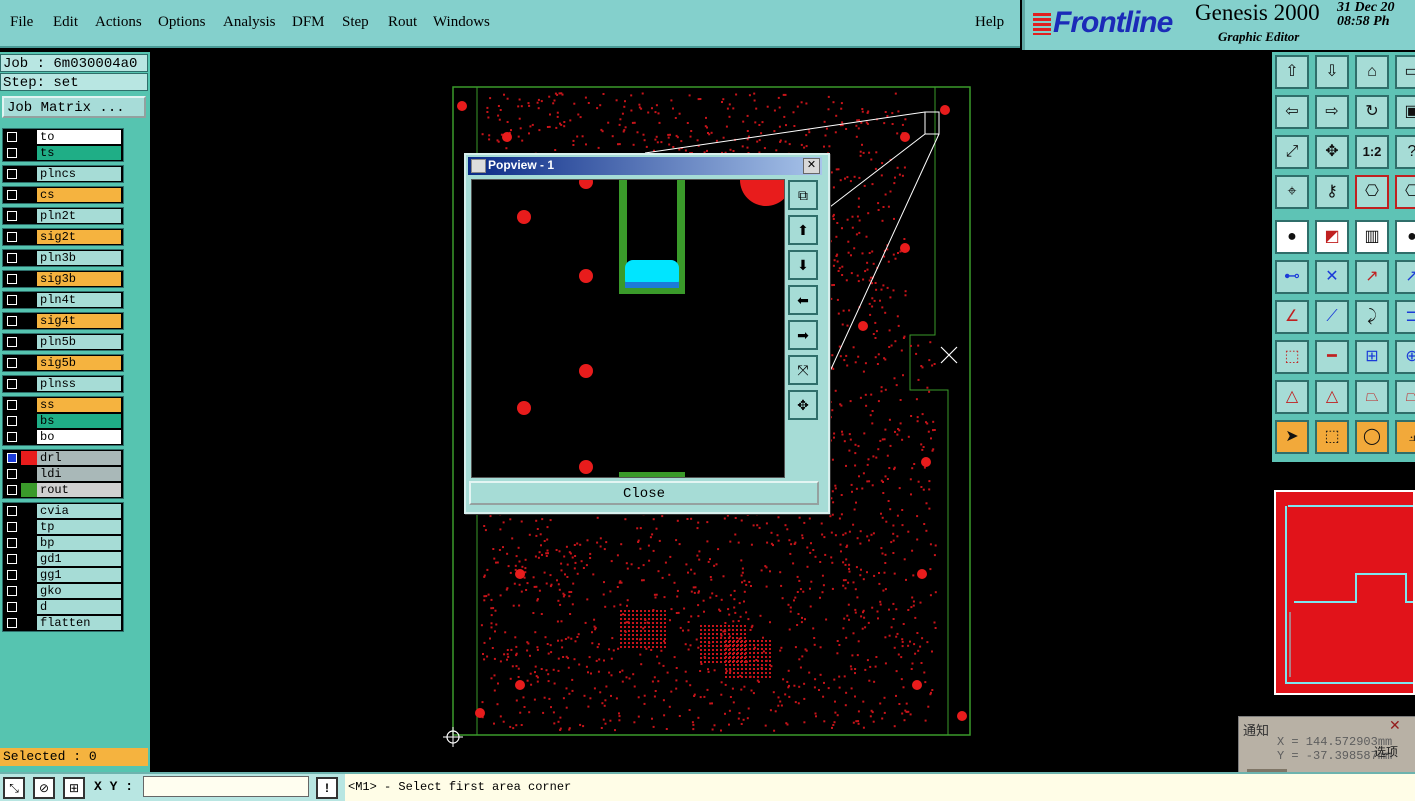 Image resolution: width=1415 pixels, height=801 pixels. What do you see at coordinates (803, 230) in the screenshot?
I see `pan-up-icon: ⬆` at bounding box center [803, 230].